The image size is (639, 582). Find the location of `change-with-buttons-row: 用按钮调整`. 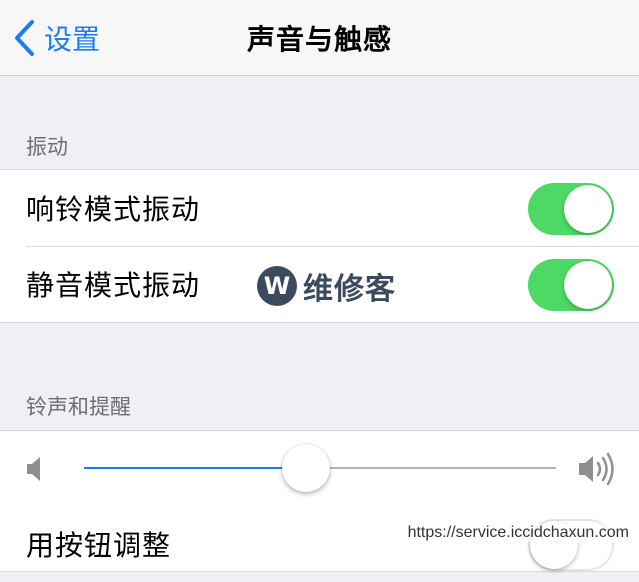

change-with-buttons-row: 用按钮调整 is located at coordinates (319, 544).